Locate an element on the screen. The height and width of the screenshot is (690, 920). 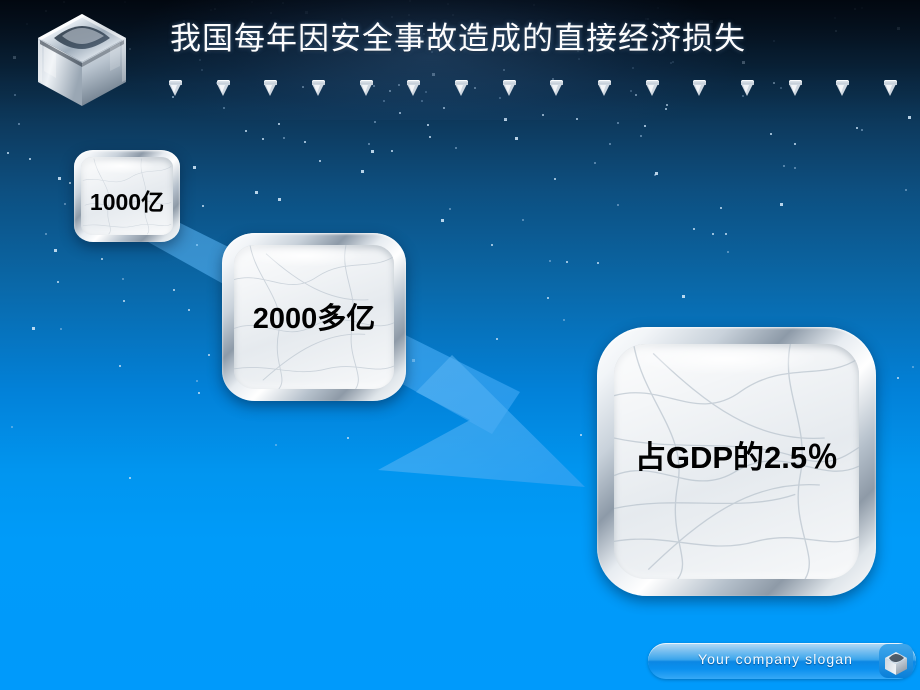
stat-box-1: 1000亿 is located at coordinates (127, 196).